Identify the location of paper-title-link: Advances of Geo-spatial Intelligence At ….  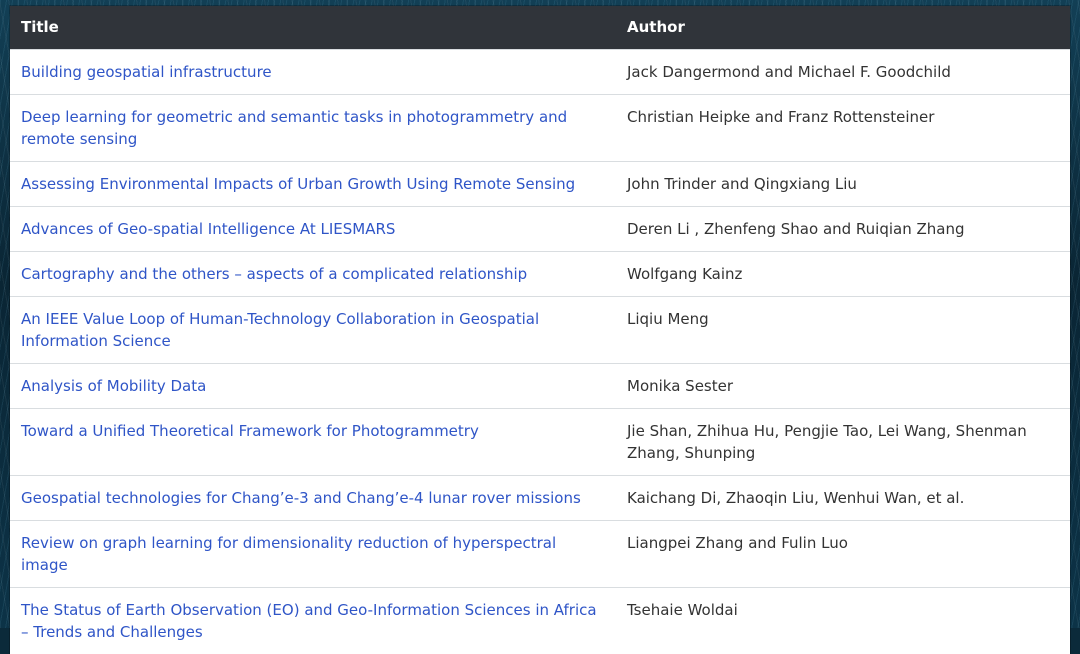
(313, 228).